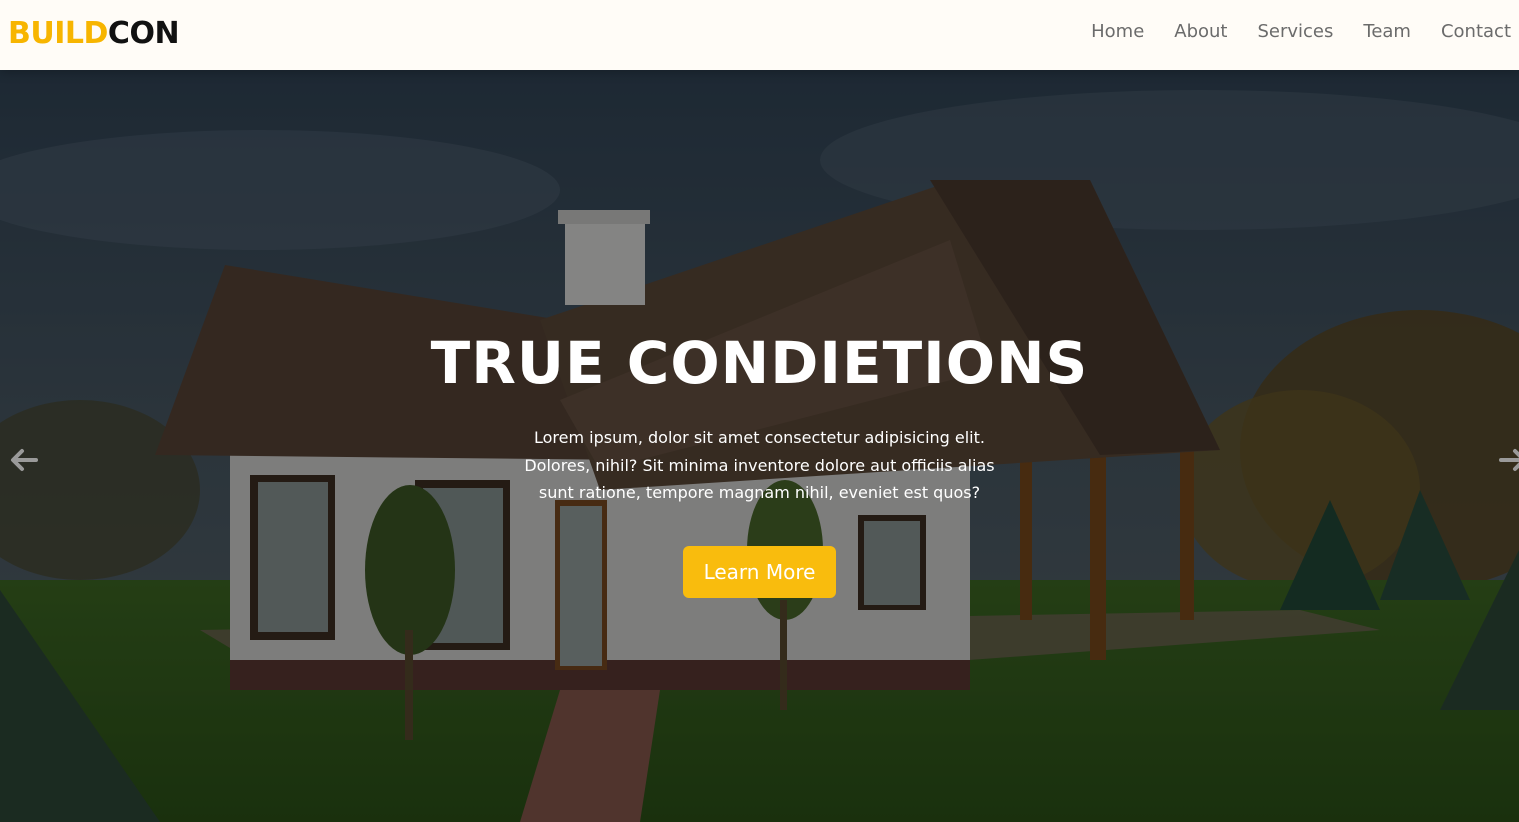 The image size is (1519, 822). I want to click on brand-logo: BUILDCON, so click(94, 34).